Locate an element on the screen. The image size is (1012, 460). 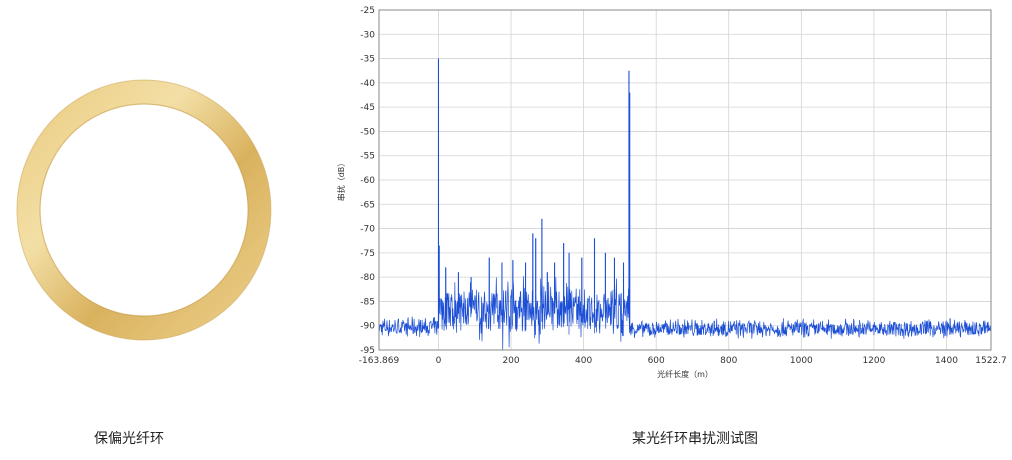
y-tick-label: -45 is located at coordinates (367, 108).